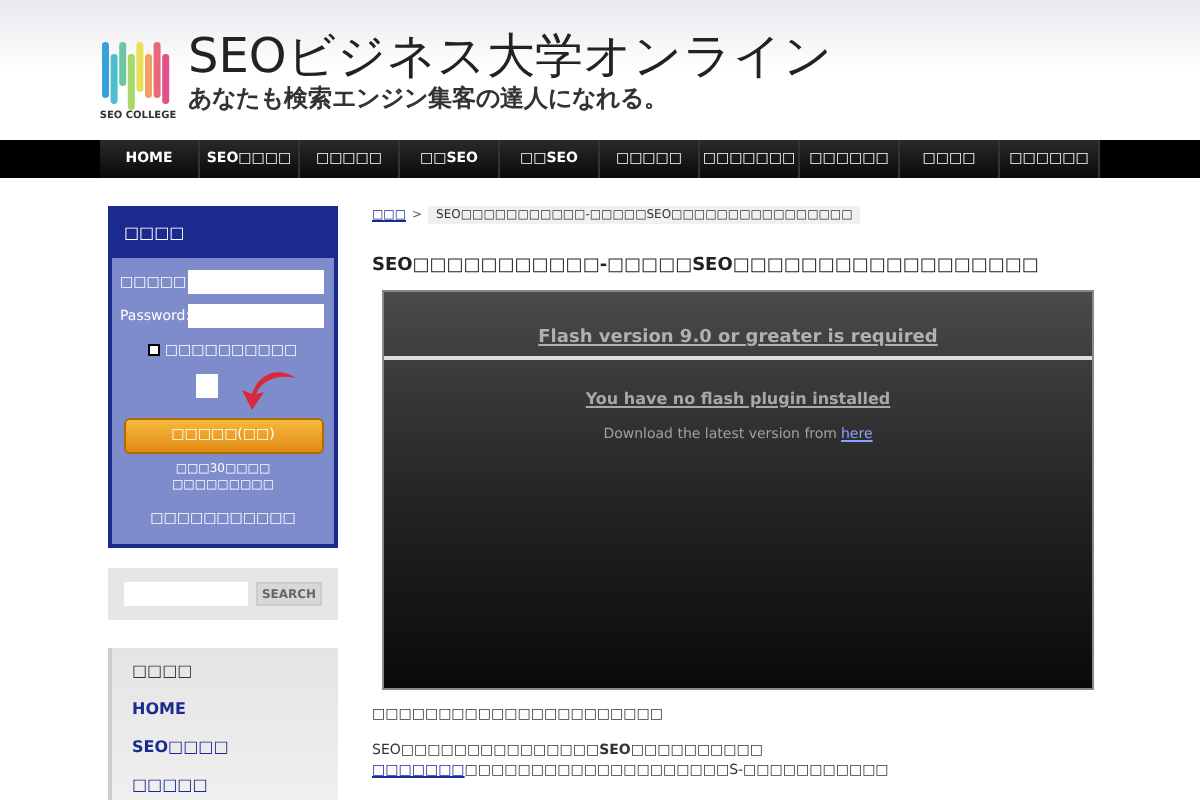 This screenshot has height=800, width=1200. I want to click on menu-item: SEO□□□□, so click(235, 748).